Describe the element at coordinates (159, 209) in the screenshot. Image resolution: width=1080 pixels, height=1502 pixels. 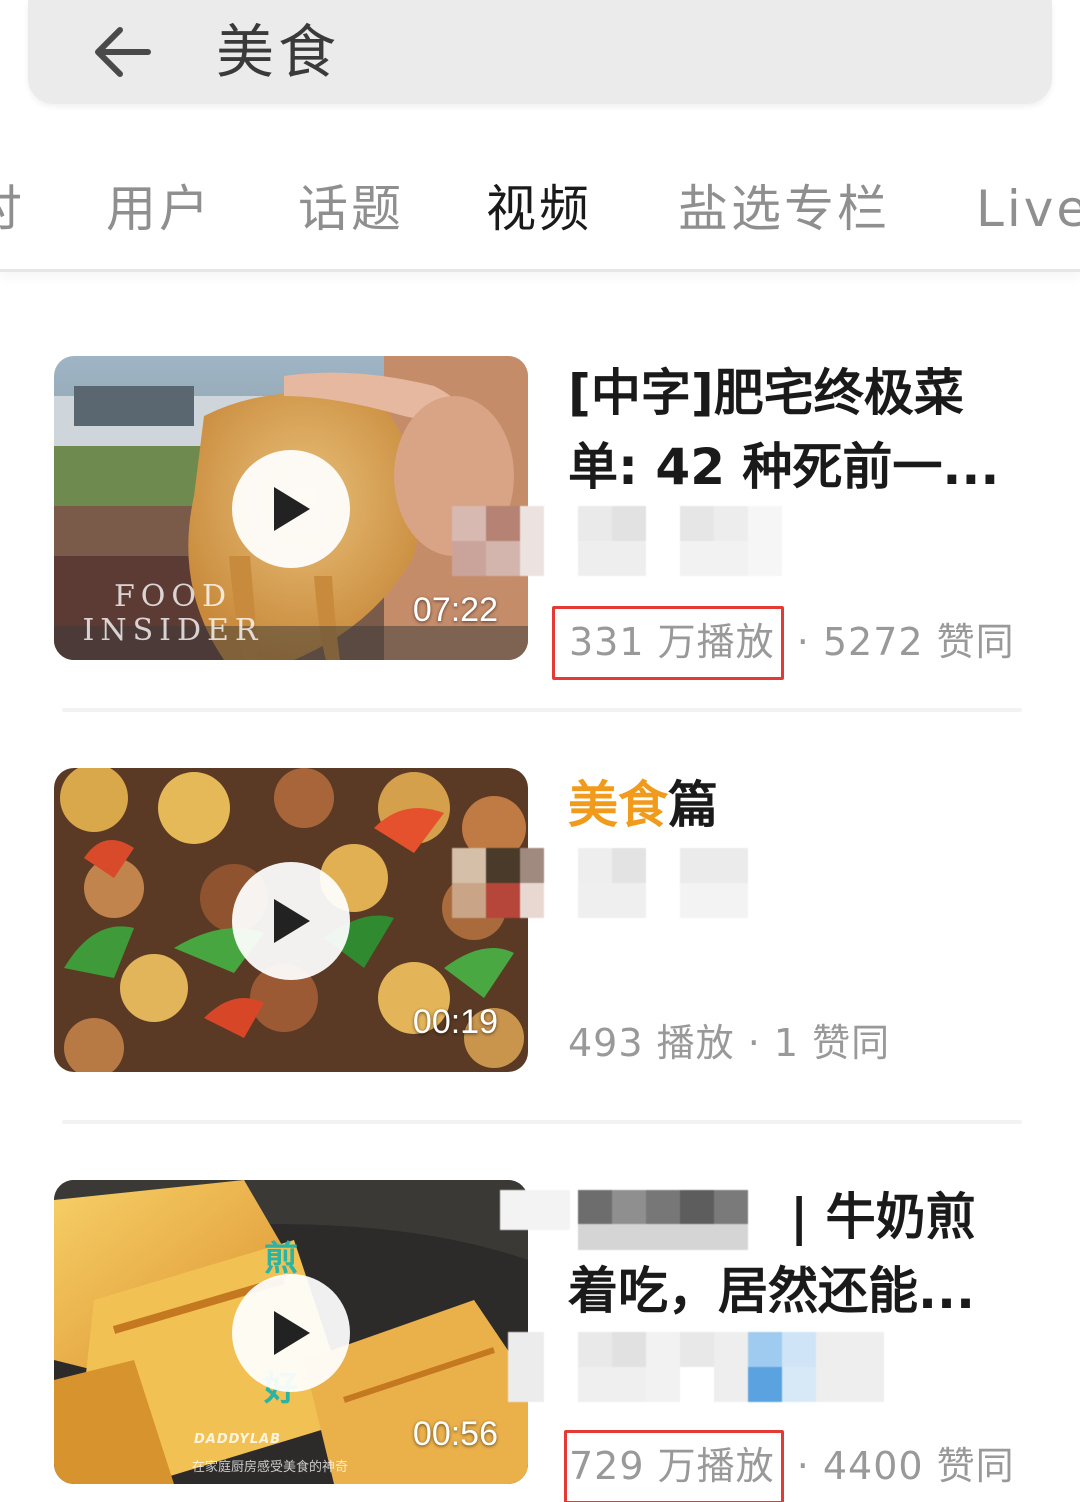
I see `tab-users: 用户` at that location.